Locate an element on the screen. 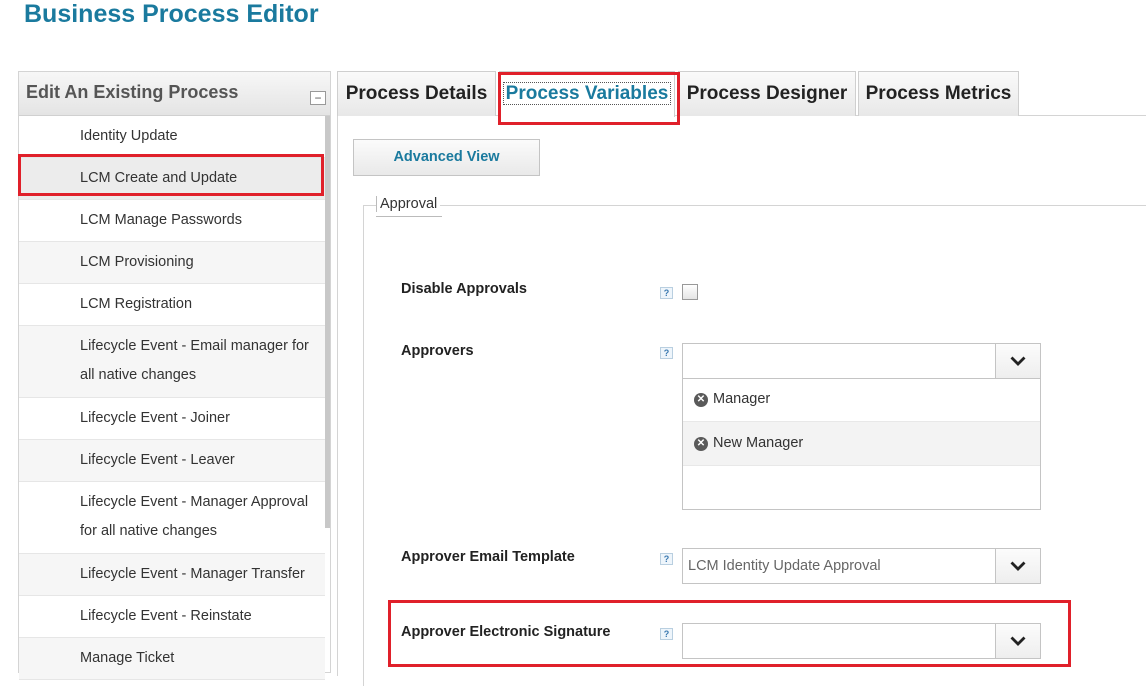 The width and height of the screenshot is (1146, 686). tab-process-details: Process Details is located at coordinates (416, 93).